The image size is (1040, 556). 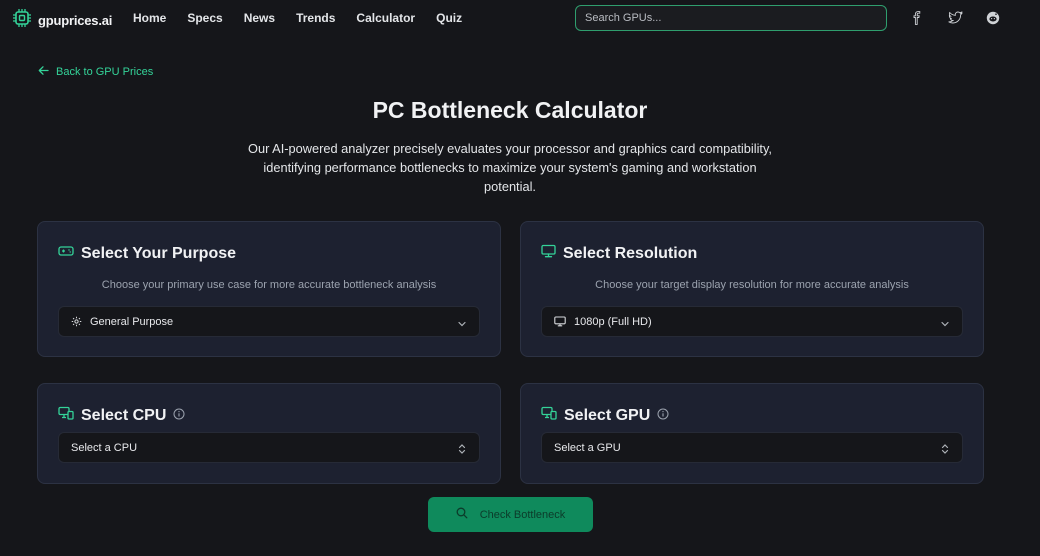 I want to click on resolution-select: 1080p (Full HD), so click(x=752, y=321).